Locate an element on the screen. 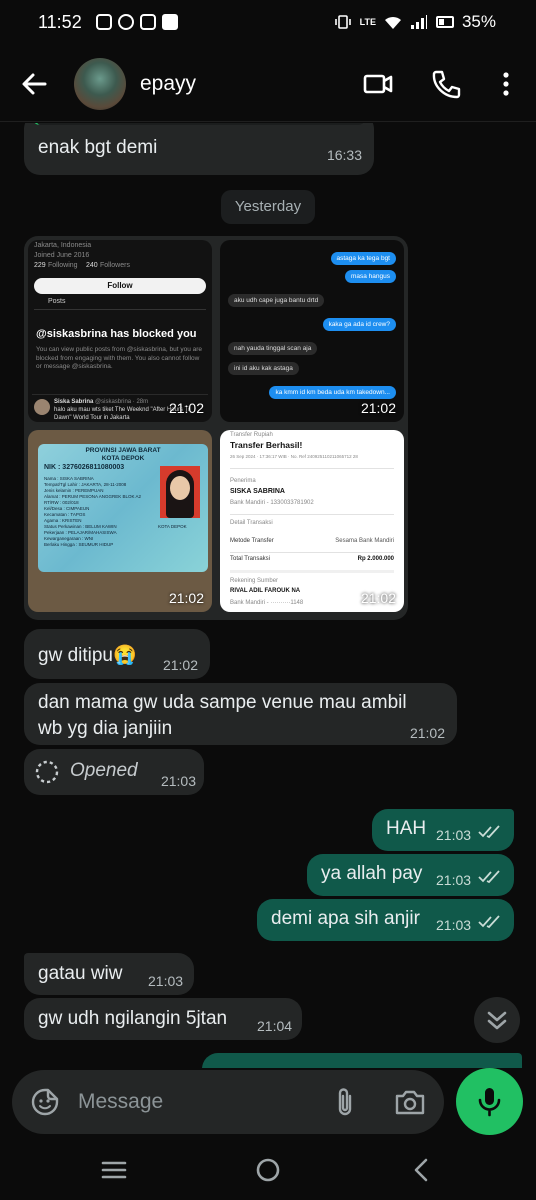 The height and width of the screenshot is (1200, 536). double-chevron-down-icon is located at coordinates (497, 1020).